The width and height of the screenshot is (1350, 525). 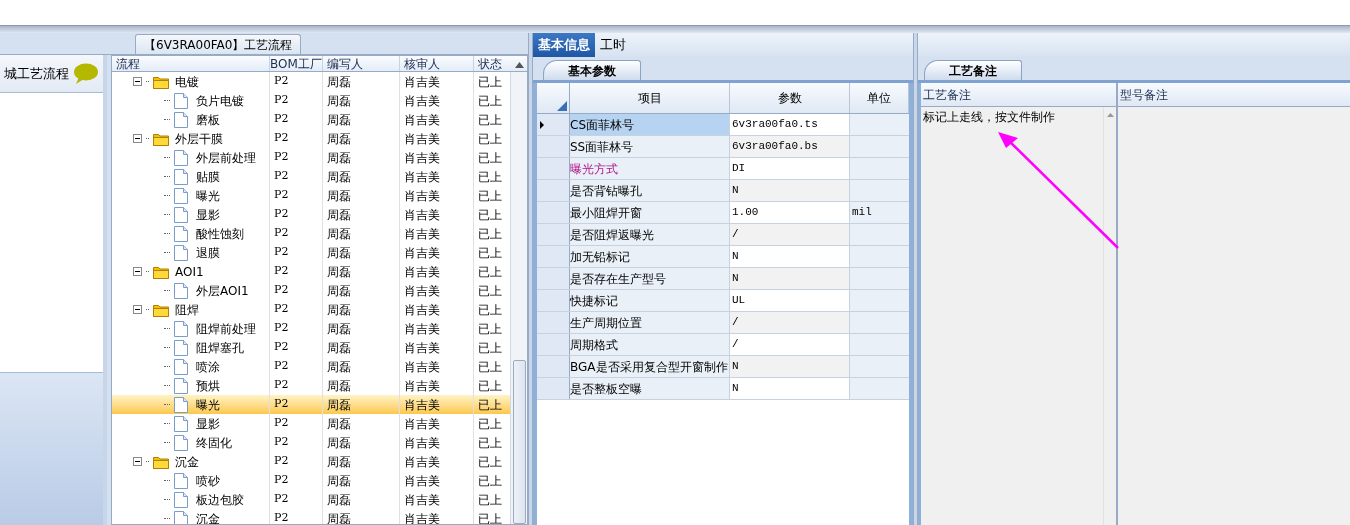 What do you see at coordinates (723, 301) in the screenshot?
I see `grid-row: 快捷标记 UL` at bounding box center [723, 301].